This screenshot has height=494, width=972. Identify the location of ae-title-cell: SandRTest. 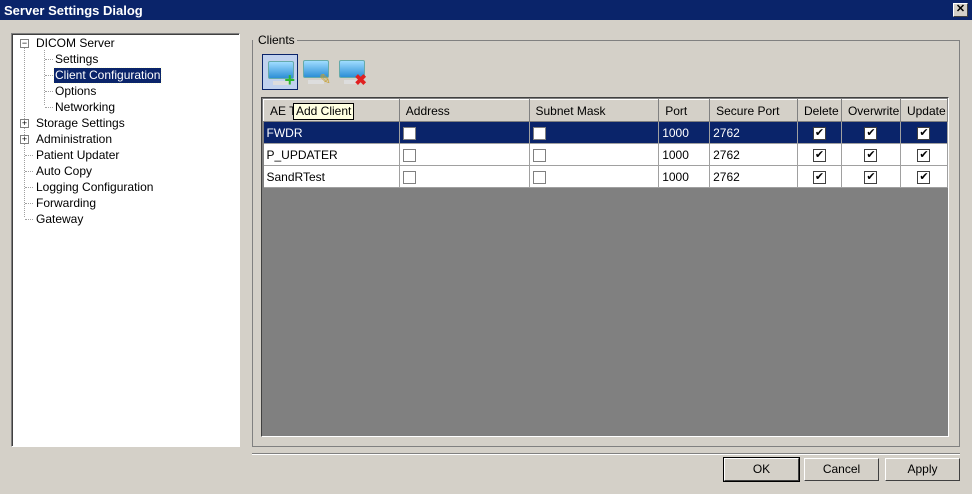
(331, 176).